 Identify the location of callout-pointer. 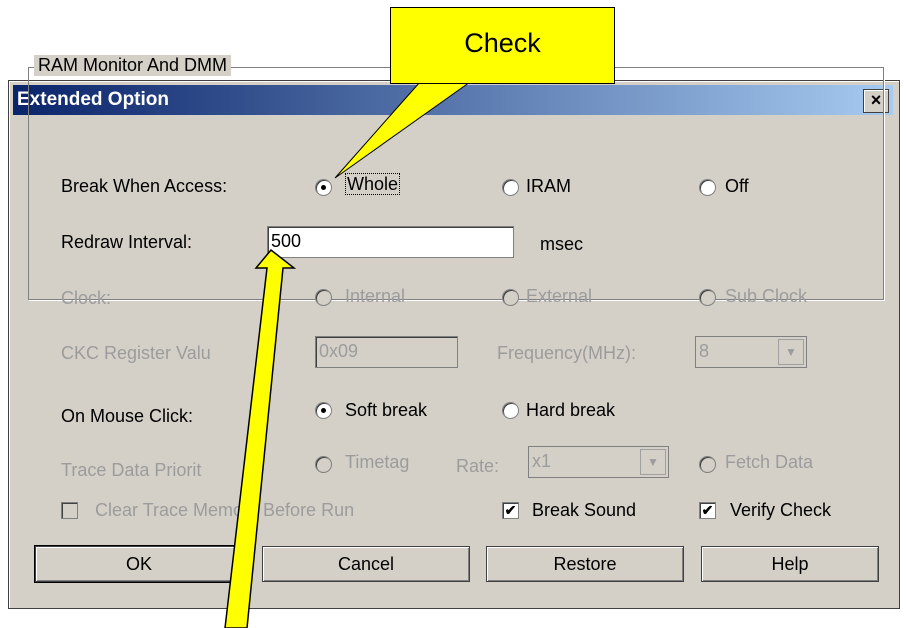
(403, 130).